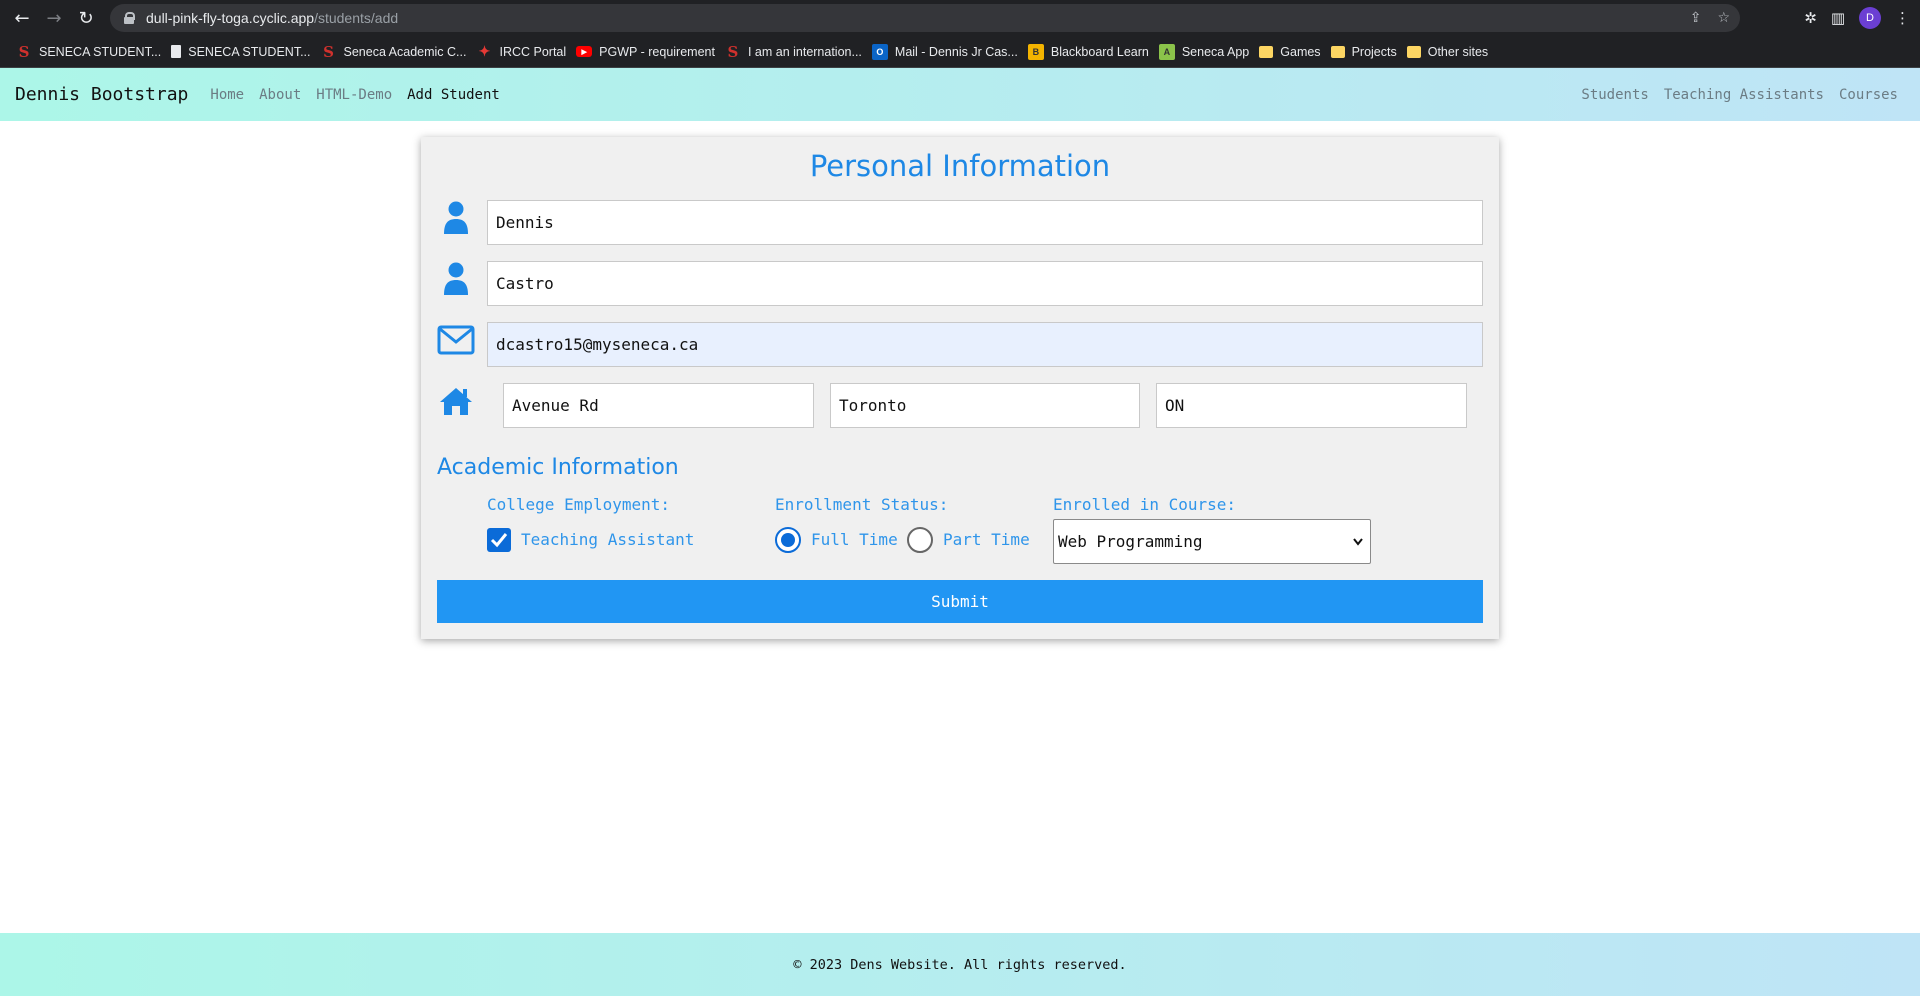  I want to click on street-input: Avenue Rd, so click(658, 405).